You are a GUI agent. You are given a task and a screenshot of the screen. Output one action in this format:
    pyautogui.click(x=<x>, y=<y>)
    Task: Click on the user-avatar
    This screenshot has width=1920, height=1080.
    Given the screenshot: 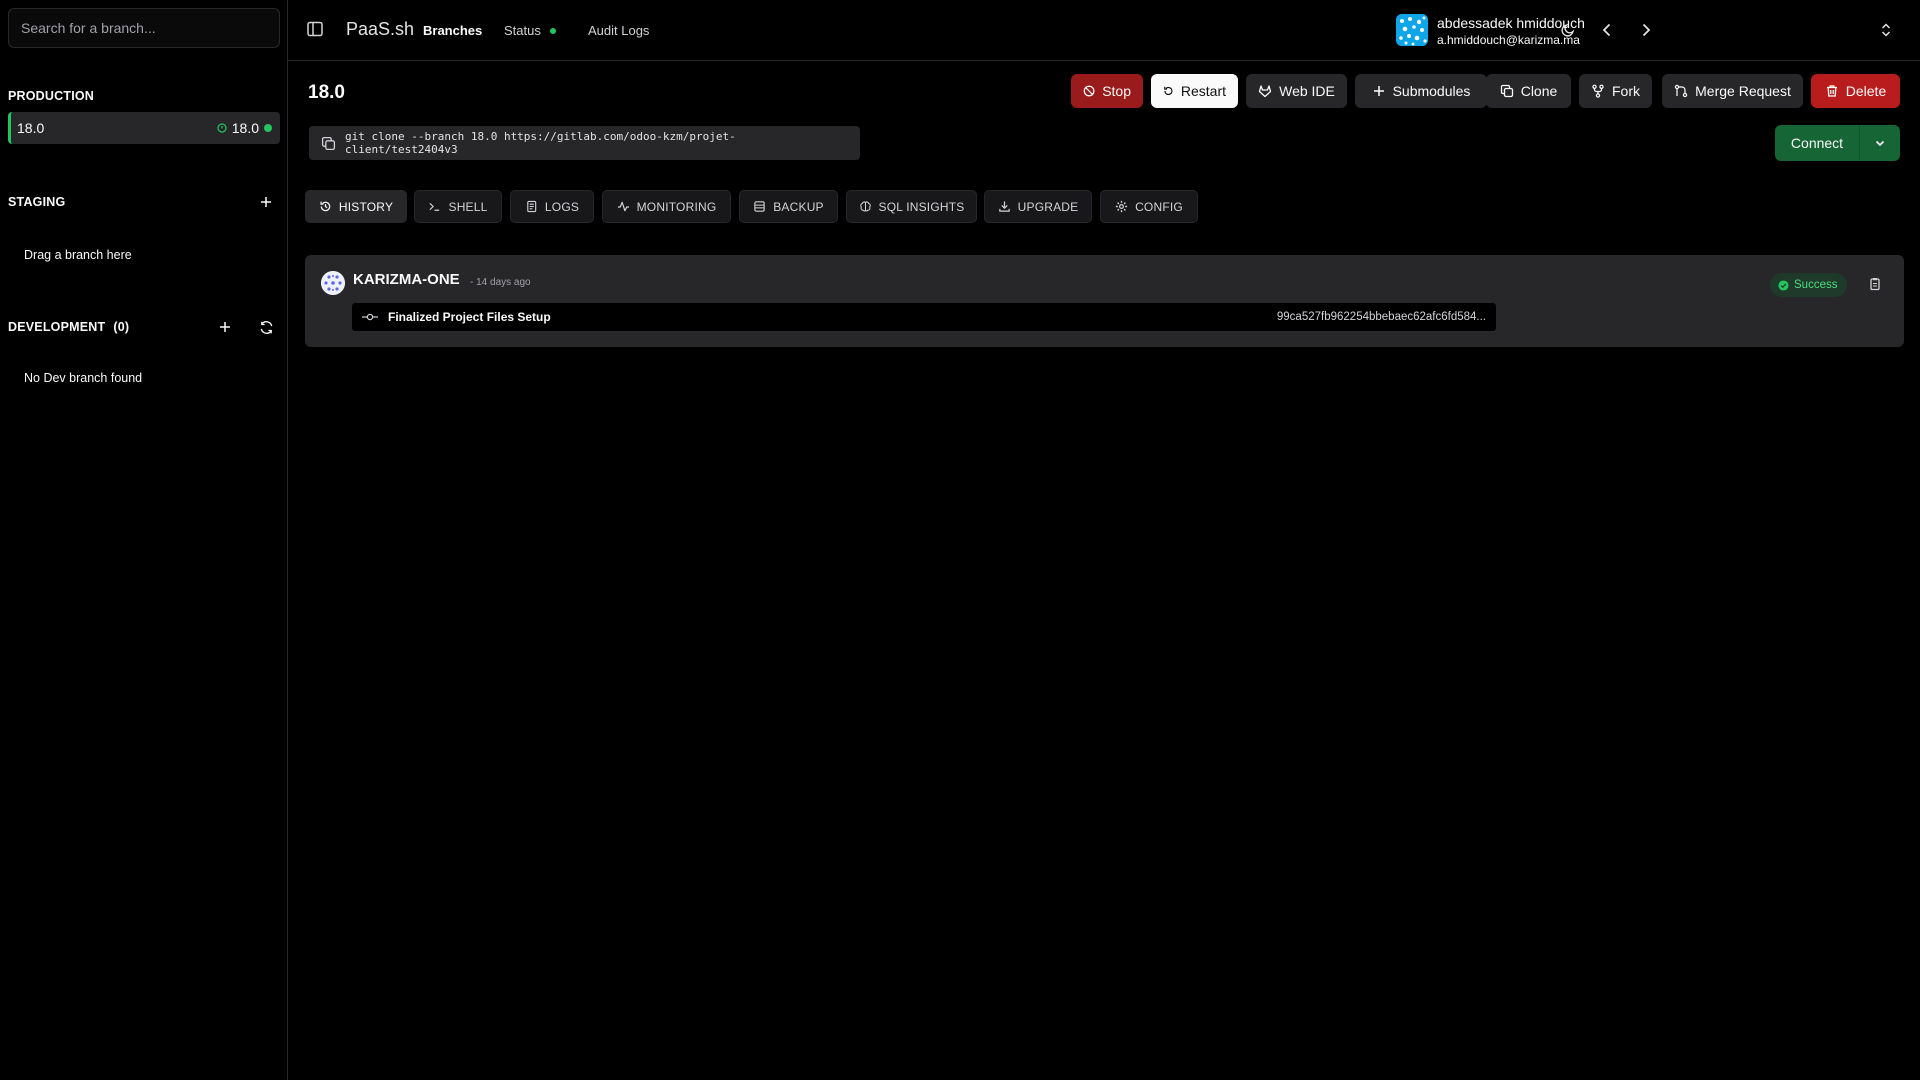 What is the action you would take?
    pyautogui.click(x=1412, y=30)
    